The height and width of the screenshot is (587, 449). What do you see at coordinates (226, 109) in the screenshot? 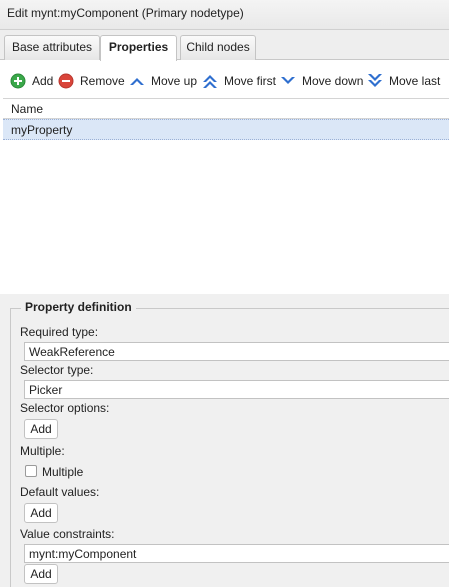
I see `column-header-name: Name` at bounding box center [226, 109].